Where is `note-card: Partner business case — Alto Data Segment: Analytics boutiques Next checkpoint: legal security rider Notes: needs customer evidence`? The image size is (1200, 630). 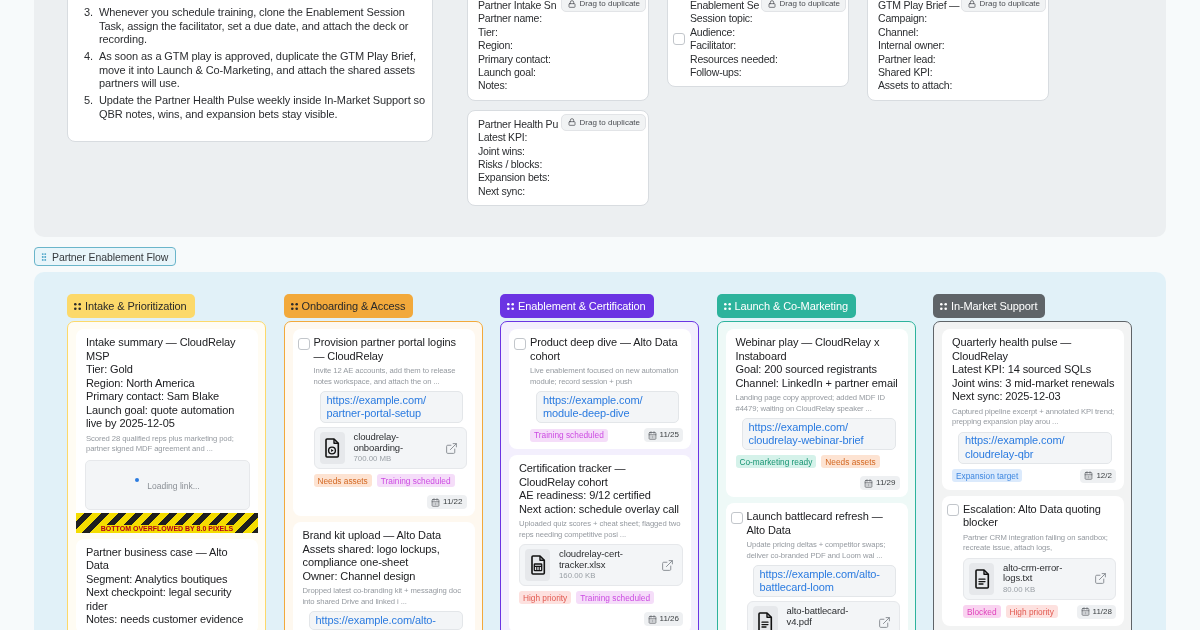 note-card: Partner business case — Alto Data Segment: Analytics boutiques Next checkpoint: legal security rider Notes: needs customer evidence is located at coordinates (167, 584).